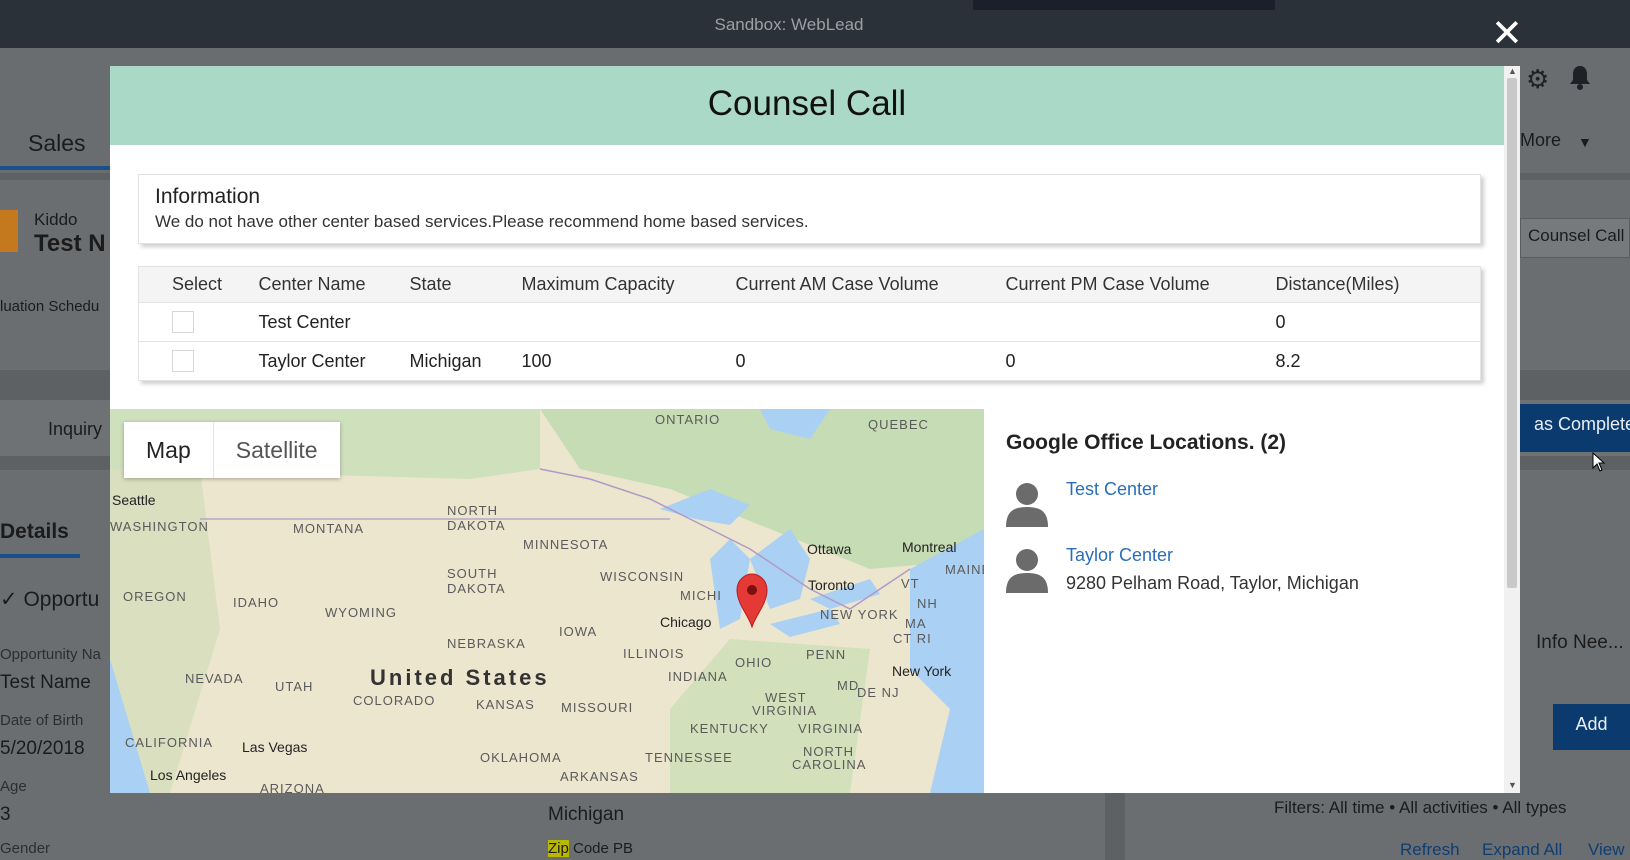 This screenshot has width=1630, height=860. Describe the element at coordinates (294, 686) in the screenshot. I see `map-label: UTAH` at that location.